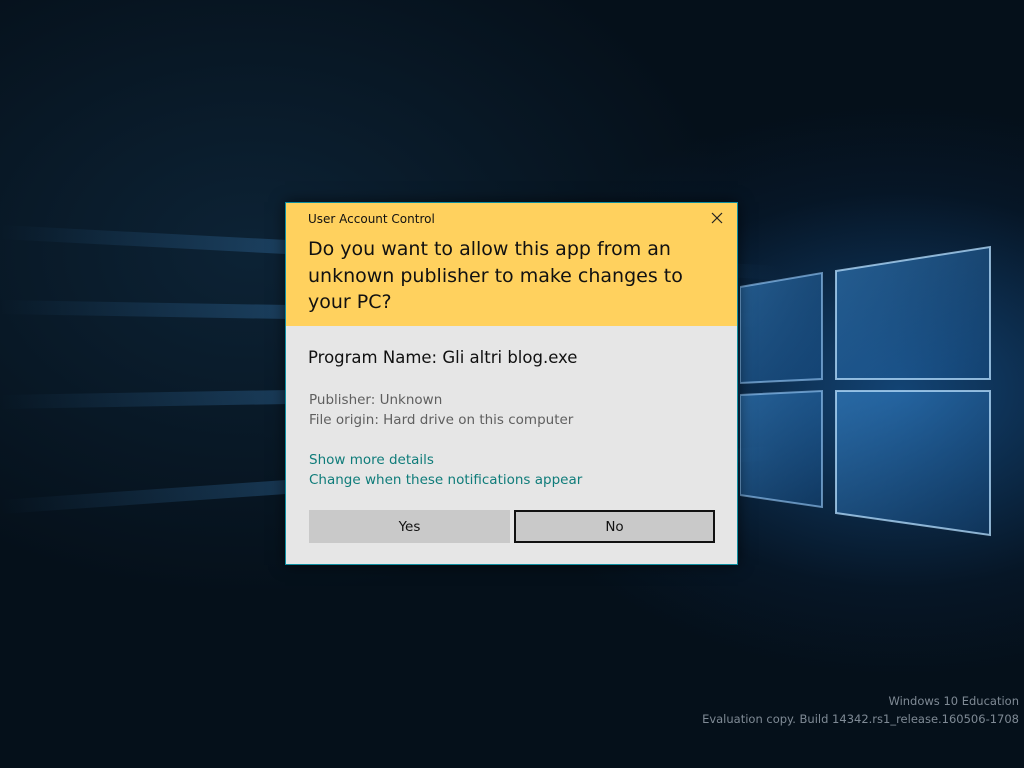 The image size is (1024, 768). What do you see at coordinates (441, 420) in the screenshot?
I see `file-origin-label: File origin: Hard drive on this computer` at bounding box center [441, 420].